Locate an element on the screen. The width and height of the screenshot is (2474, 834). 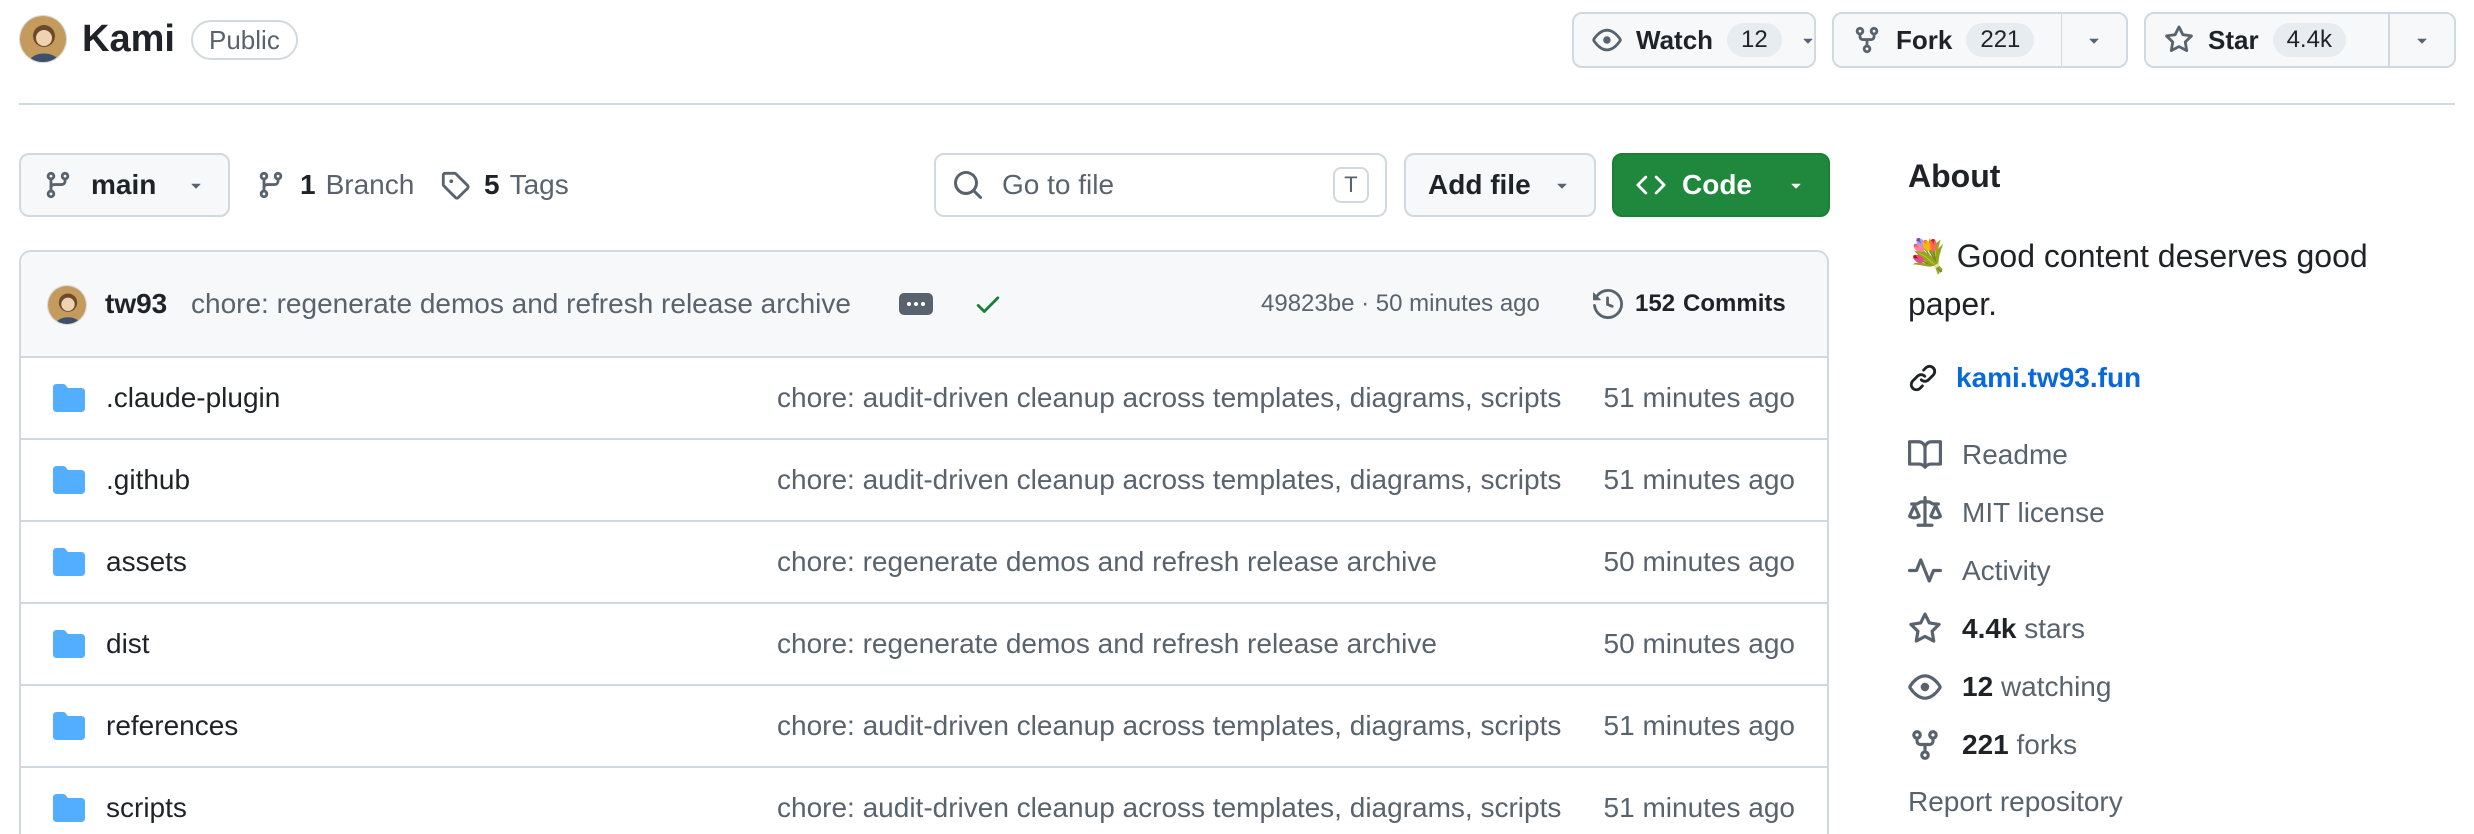
commit-author: tw93 is located at coordinates (136, 304).